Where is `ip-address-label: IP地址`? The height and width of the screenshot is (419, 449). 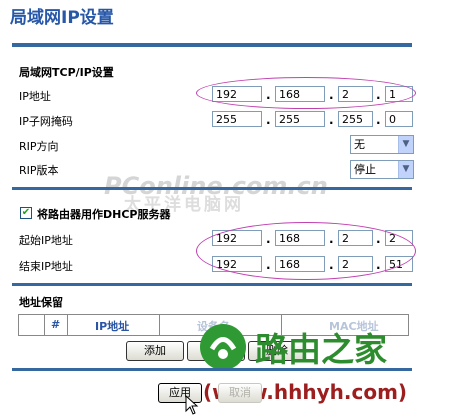 ip-address-label: IP地址 is located at coordinates (35, 96).